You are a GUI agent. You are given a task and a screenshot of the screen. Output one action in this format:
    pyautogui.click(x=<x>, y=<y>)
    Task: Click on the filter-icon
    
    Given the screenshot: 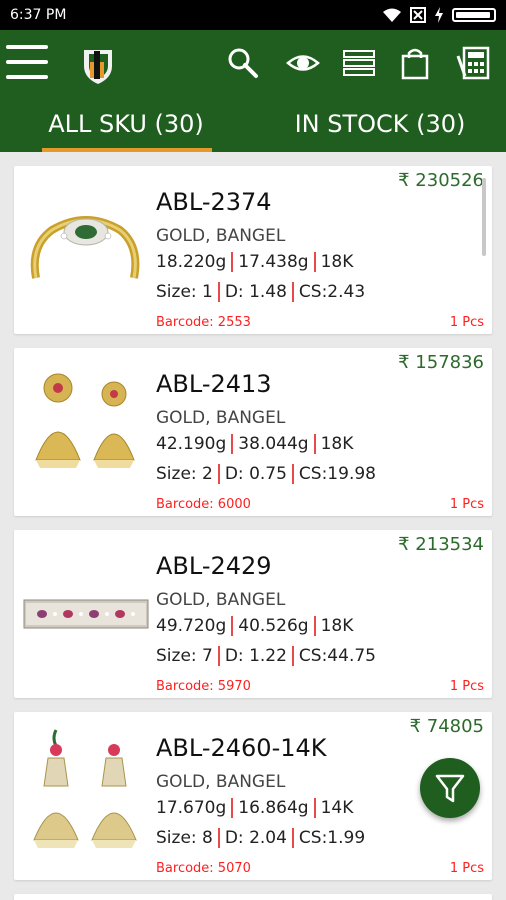 What is the action you would take?
    pyautogui.click(x=450, y=788)
    